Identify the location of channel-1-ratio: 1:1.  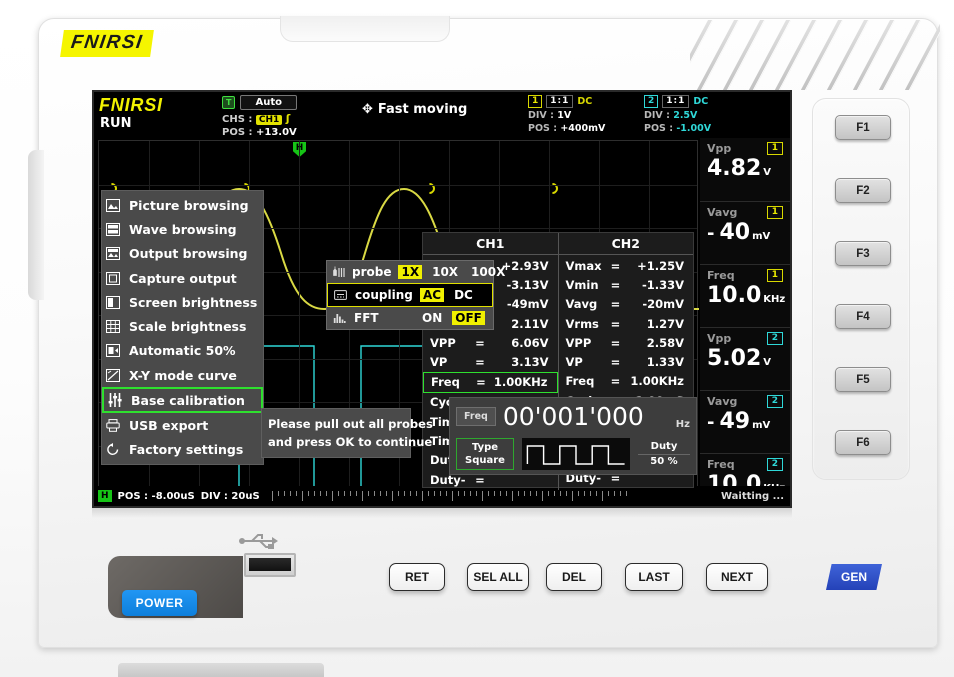
(560, 101).